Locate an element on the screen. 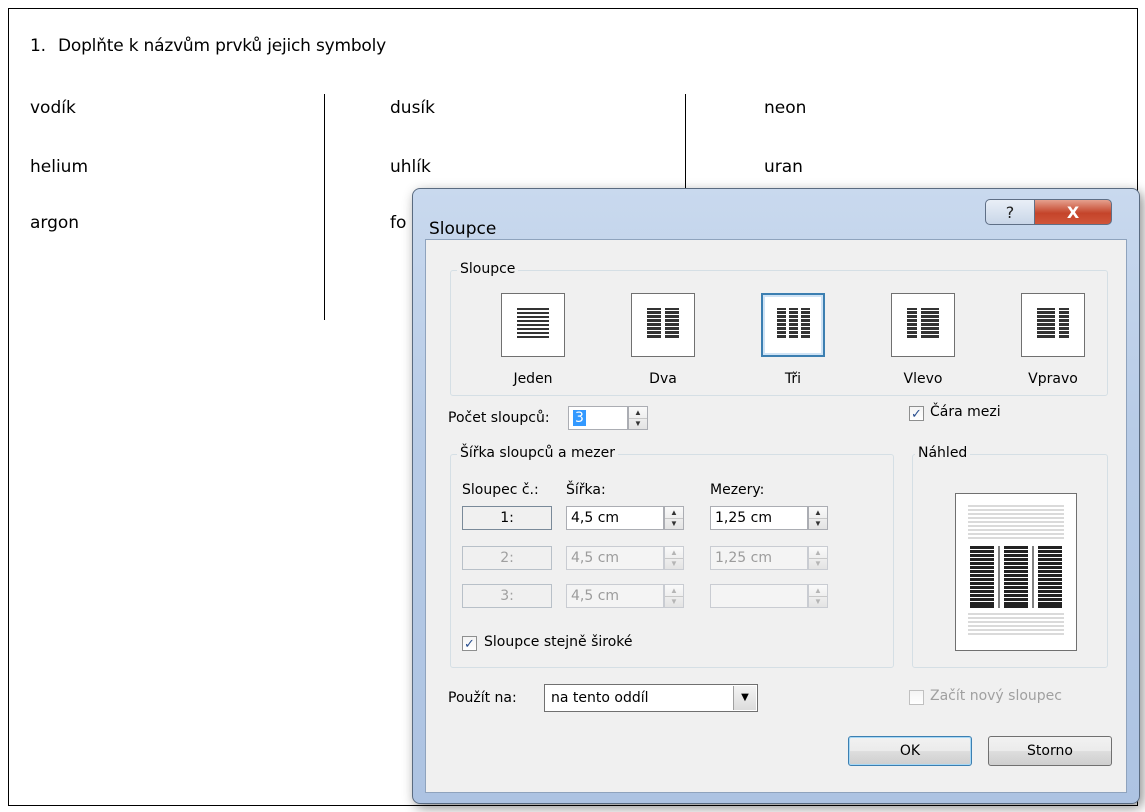  word-uhlik: uhlík is located at coordinates (410, 167).